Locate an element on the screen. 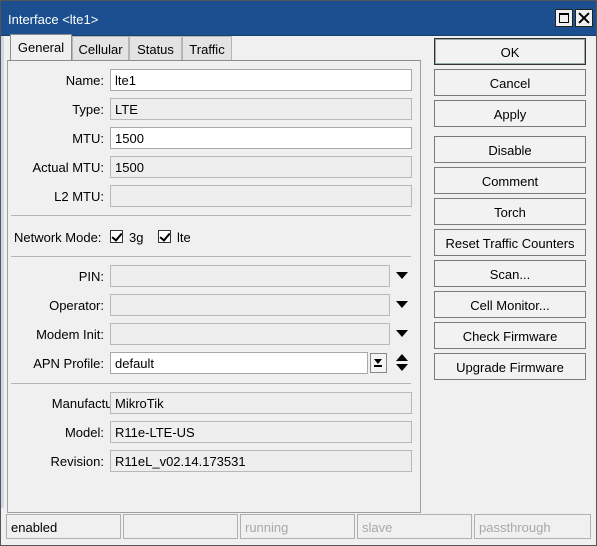 This screenshot has height=546, width=597. tab-cellular: Cellular is located at coordinates (100, 48).